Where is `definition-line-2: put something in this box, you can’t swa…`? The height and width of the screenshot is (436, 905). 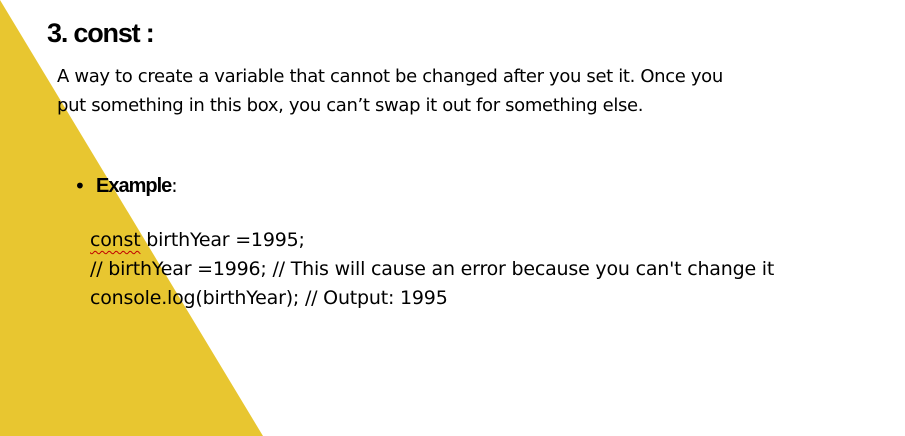
definition-line-2: put something in this box, you can’t swa… is located at coordinates (350, 105).